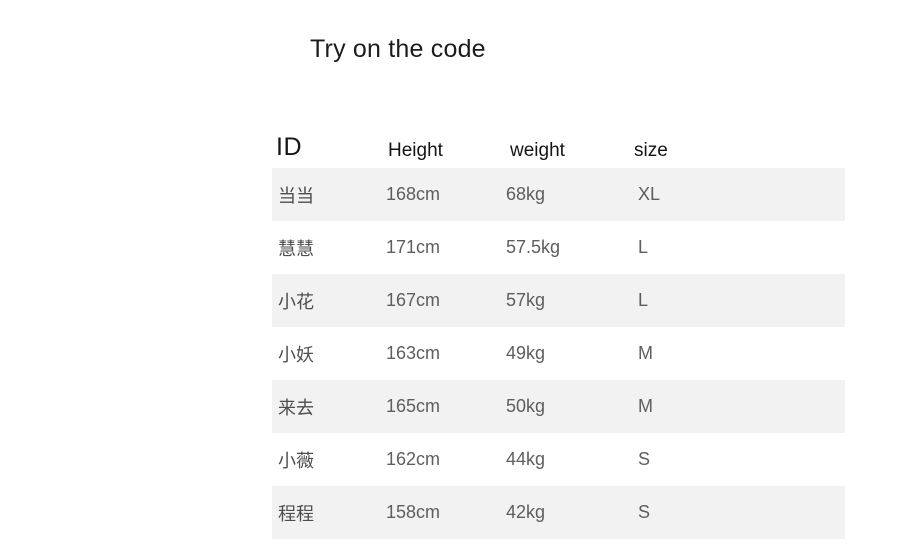  Describe the element at coordinates (568, 247) in the screenshot. I see `cell-weight: 57.5kg` at that location.